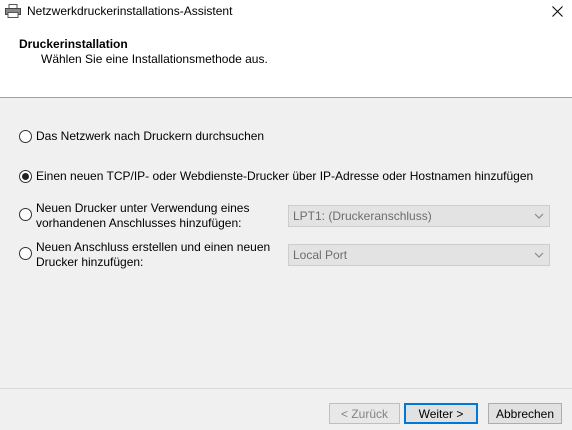 The height and width of the screenshot is (430, 572). What do you see at coordinates (90, 262) in the screenshot?
I see `option-label-line2: Drucker hinzufügen:` at bounding box center [90, 262].